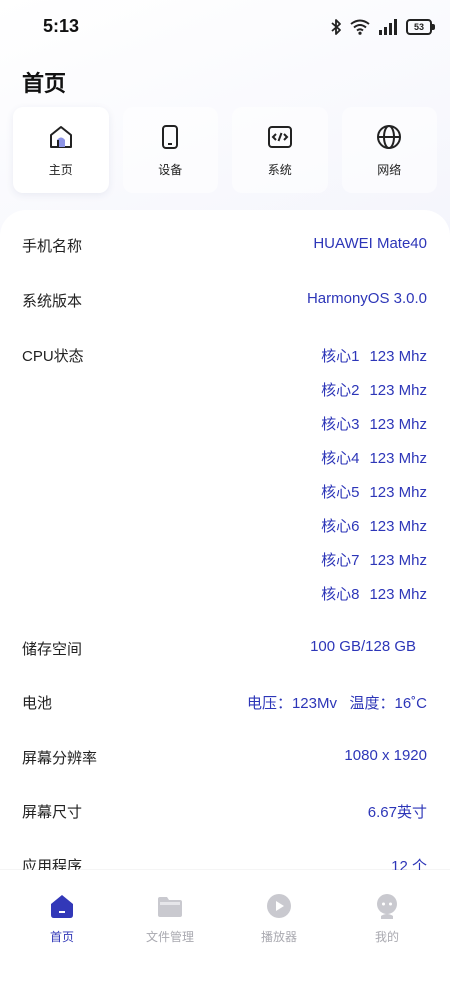 This screenshot has width=450, height=990. I want to click on code-icon, so click(279, 136).